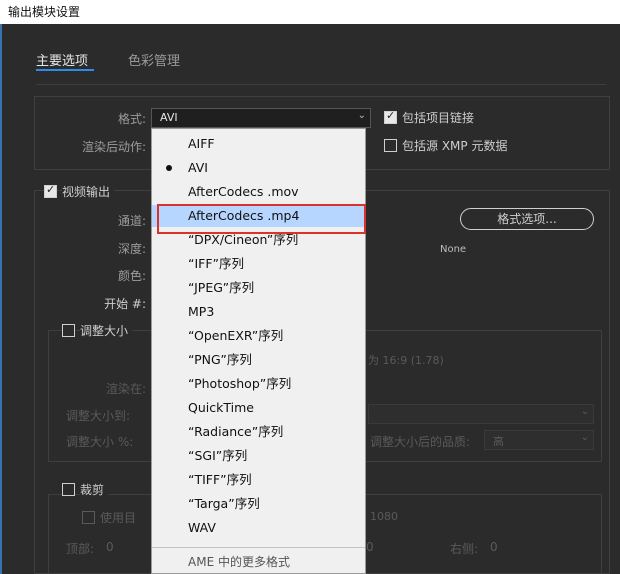 The width and height of the screenshot is (620, 574). Describe the element at coordinates (261, 219) in the screenshot. I see `callout-highlight-box` at that location.